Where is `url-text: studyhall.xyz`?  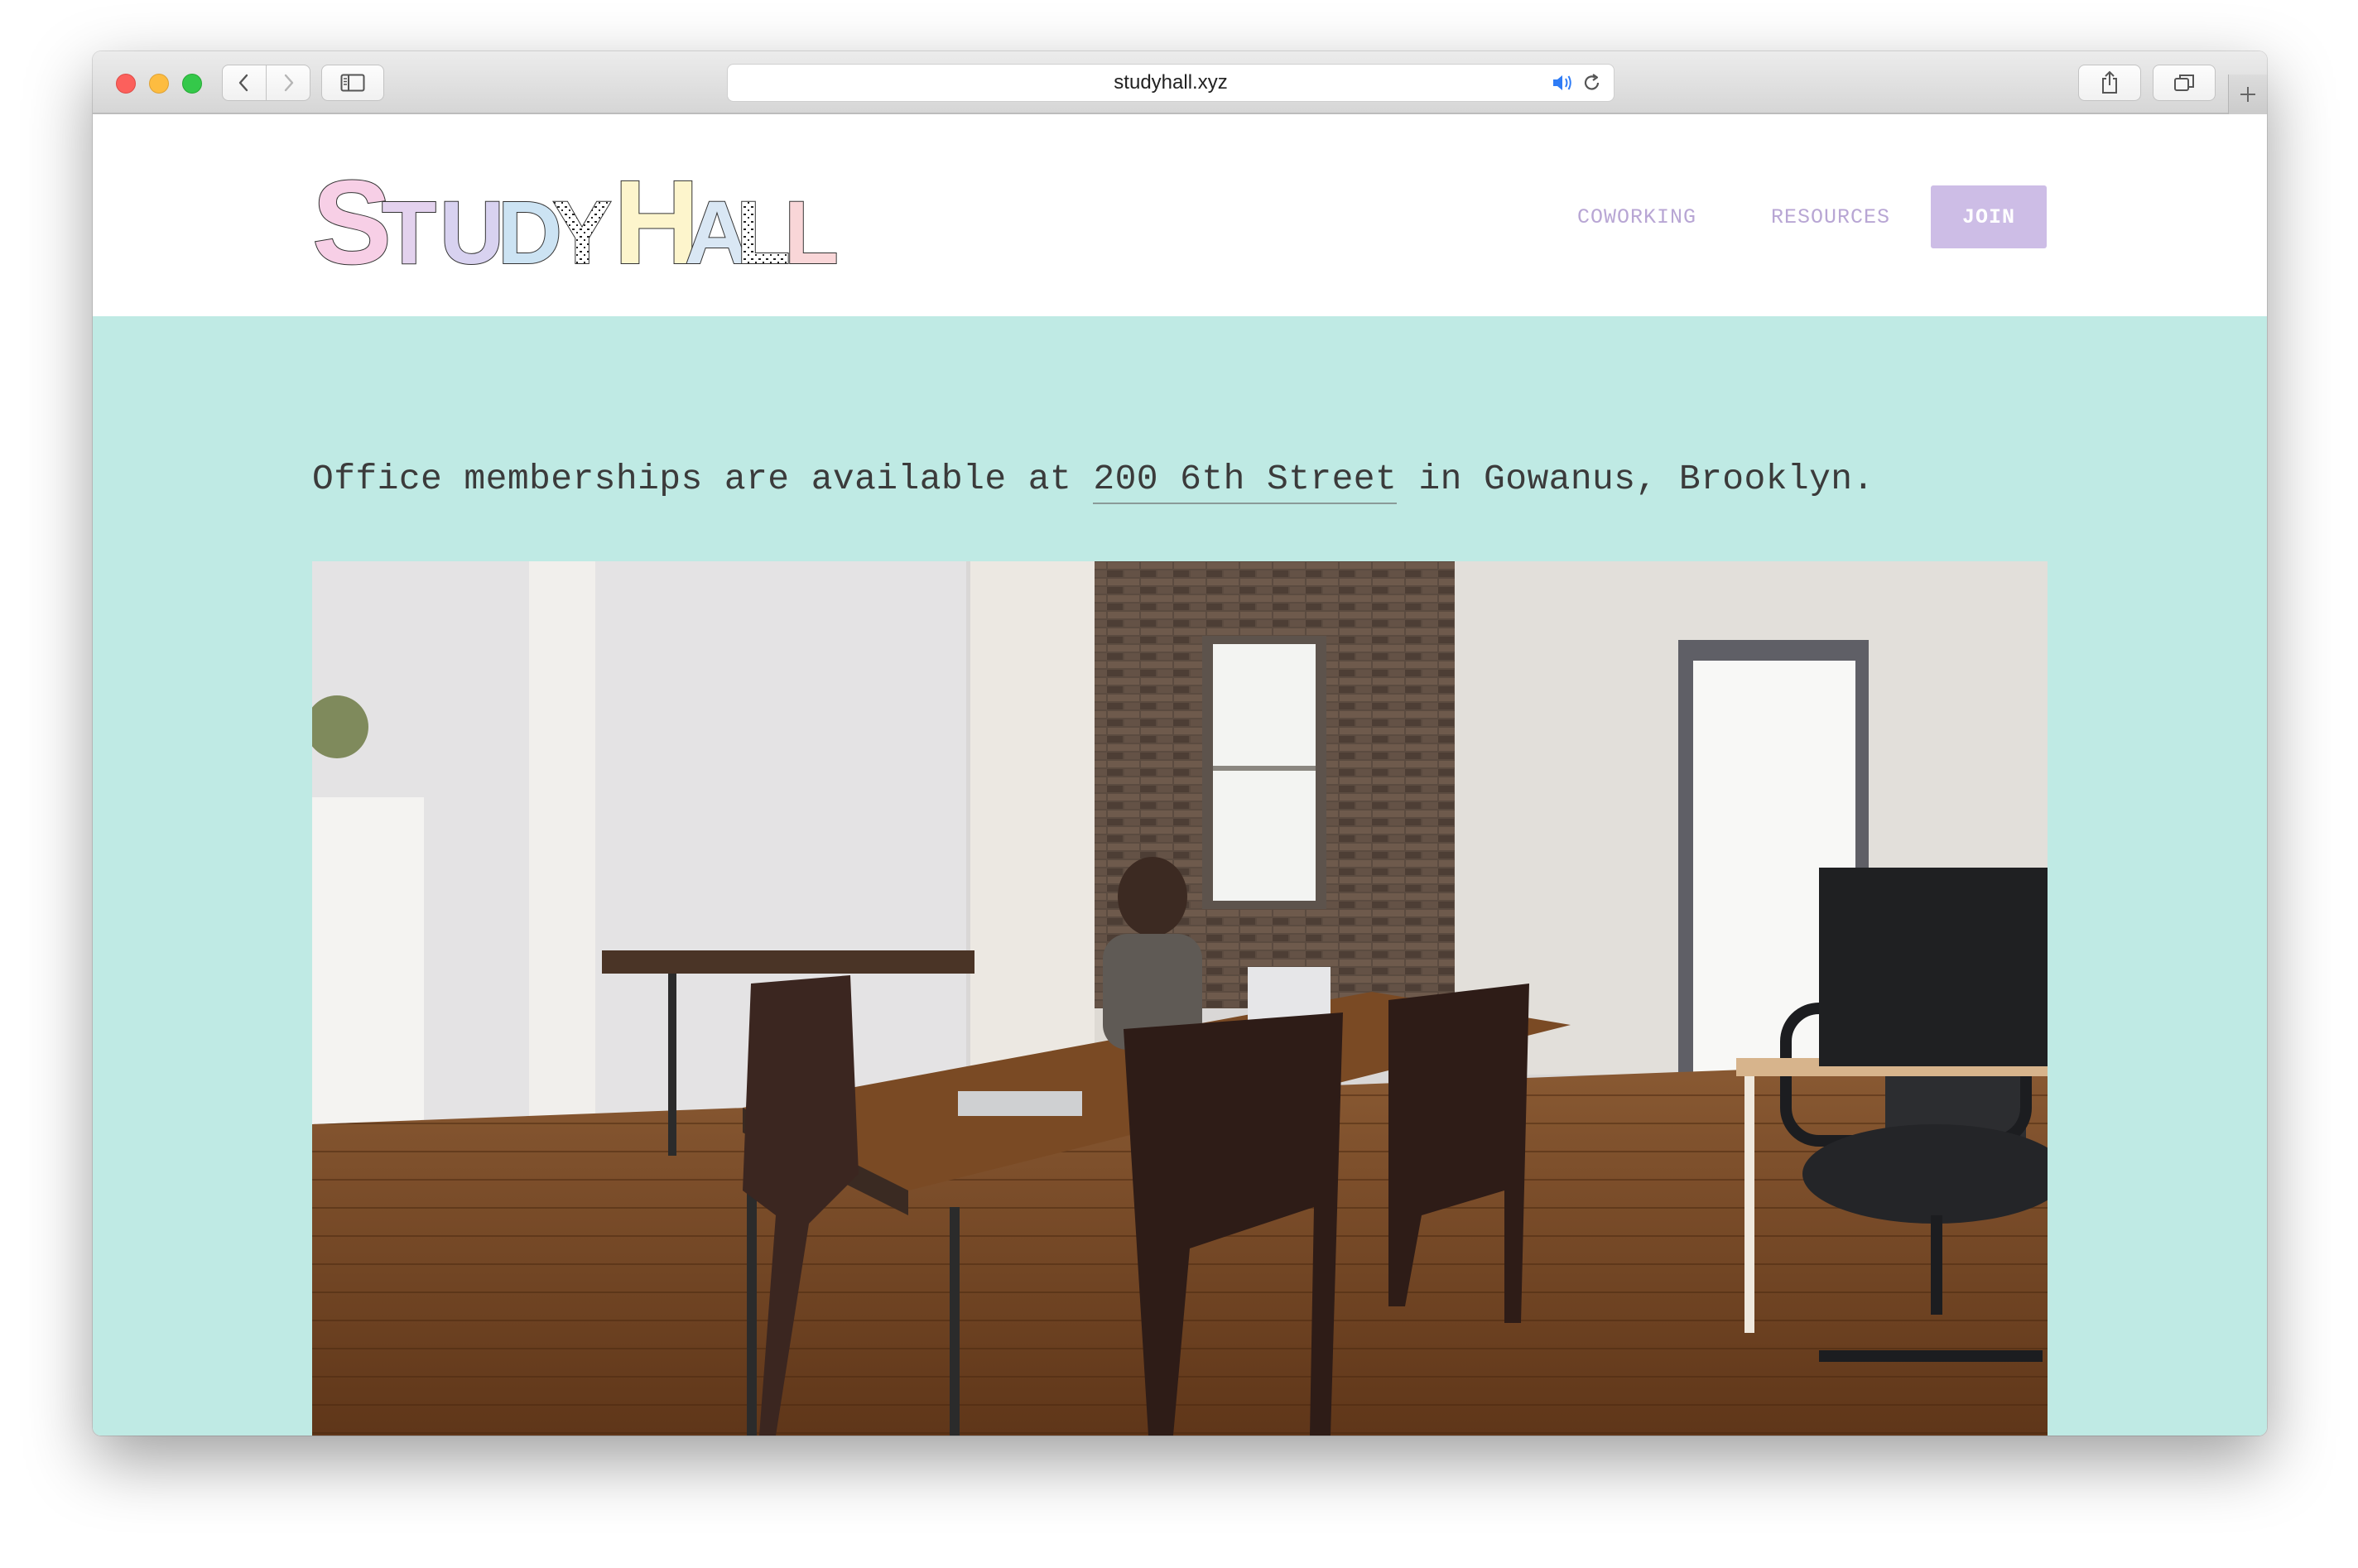
url-text: studyhall.xyz is located at coordinates (1171, 82).